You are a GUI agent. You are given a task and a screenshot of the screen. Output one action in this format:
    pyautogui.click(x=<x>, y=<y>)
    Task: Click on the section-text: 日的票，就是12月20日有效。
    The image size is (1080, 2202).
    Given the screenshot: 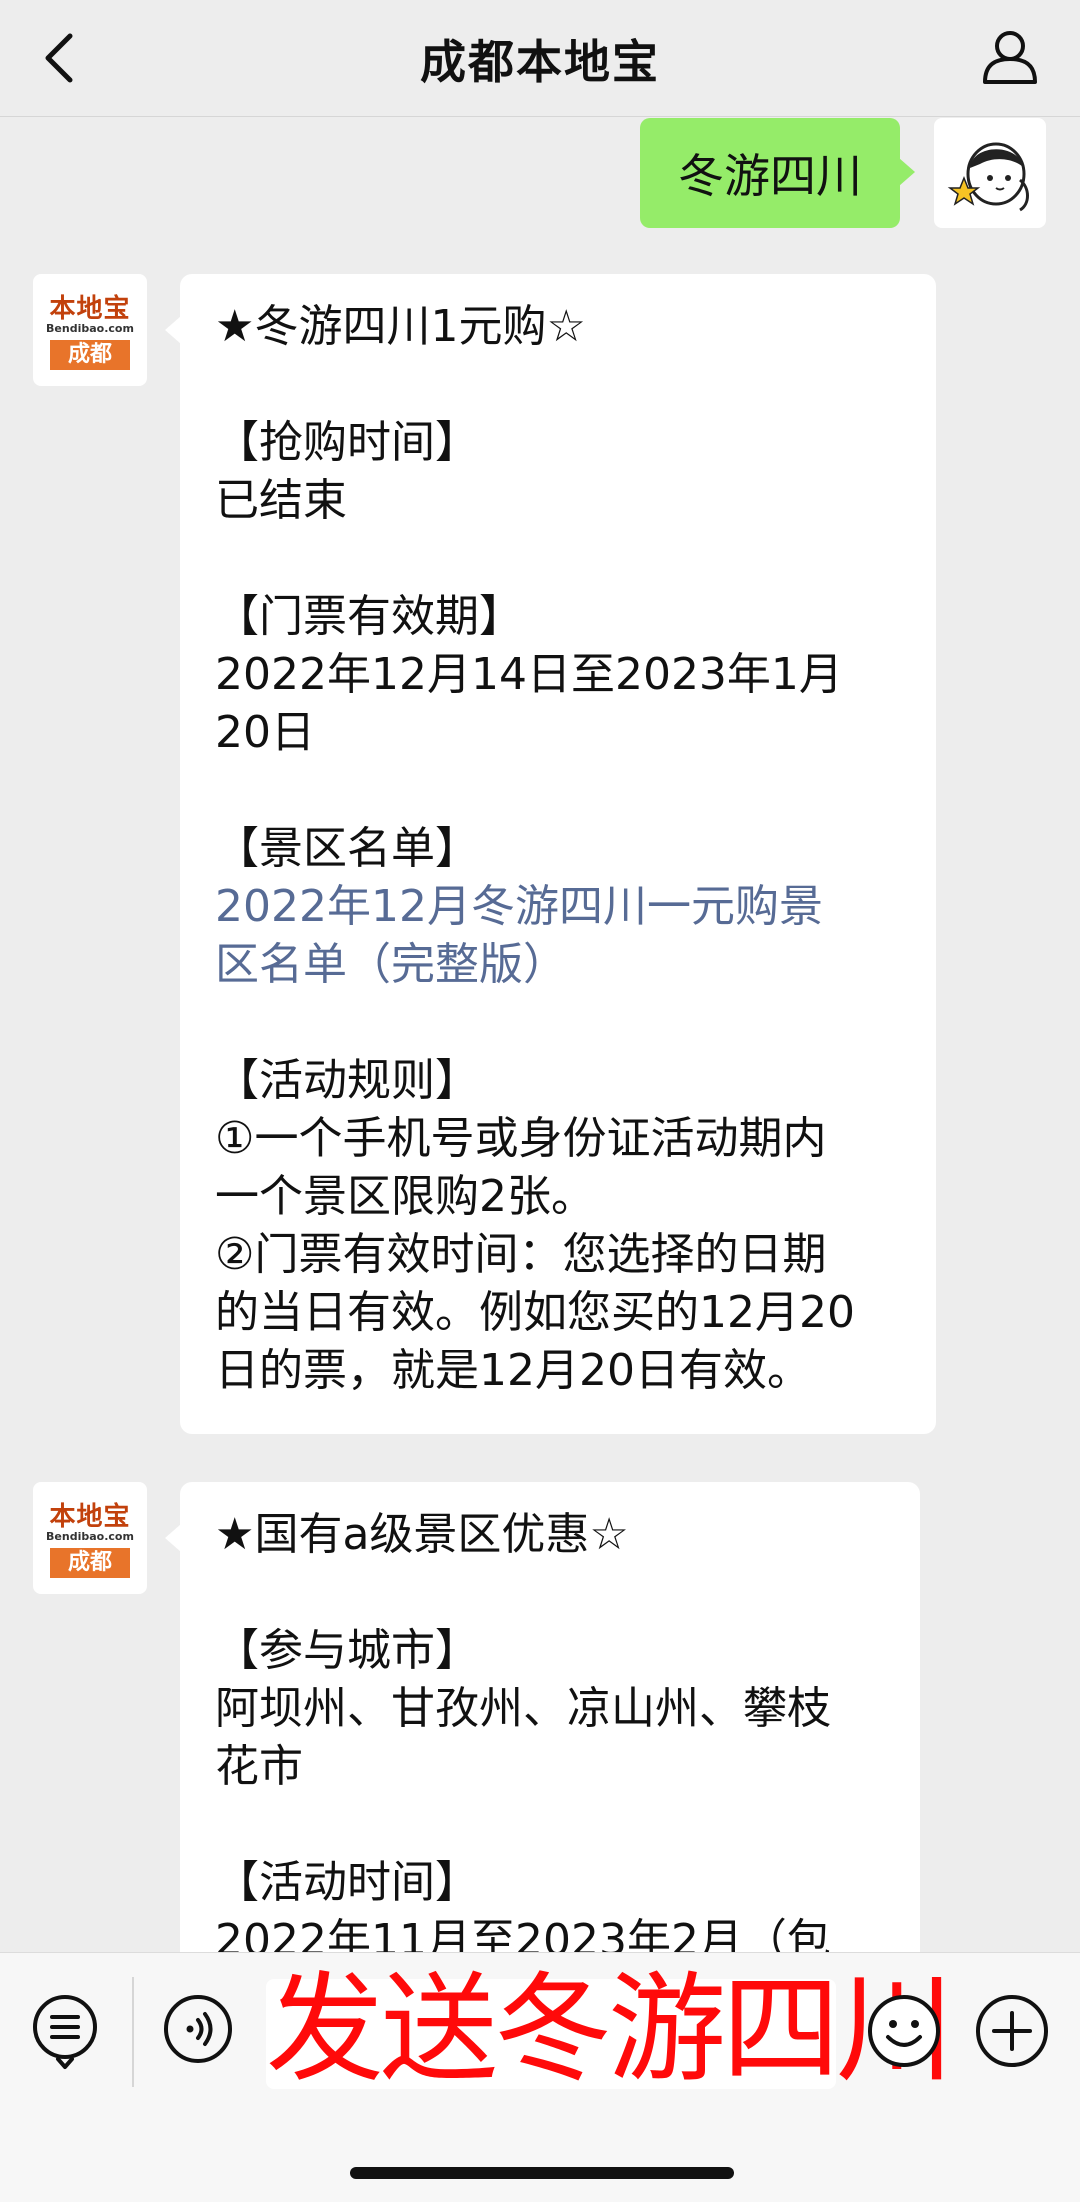 What is the action you would take?
    pyautogui.click(x=513, y=1370)
    